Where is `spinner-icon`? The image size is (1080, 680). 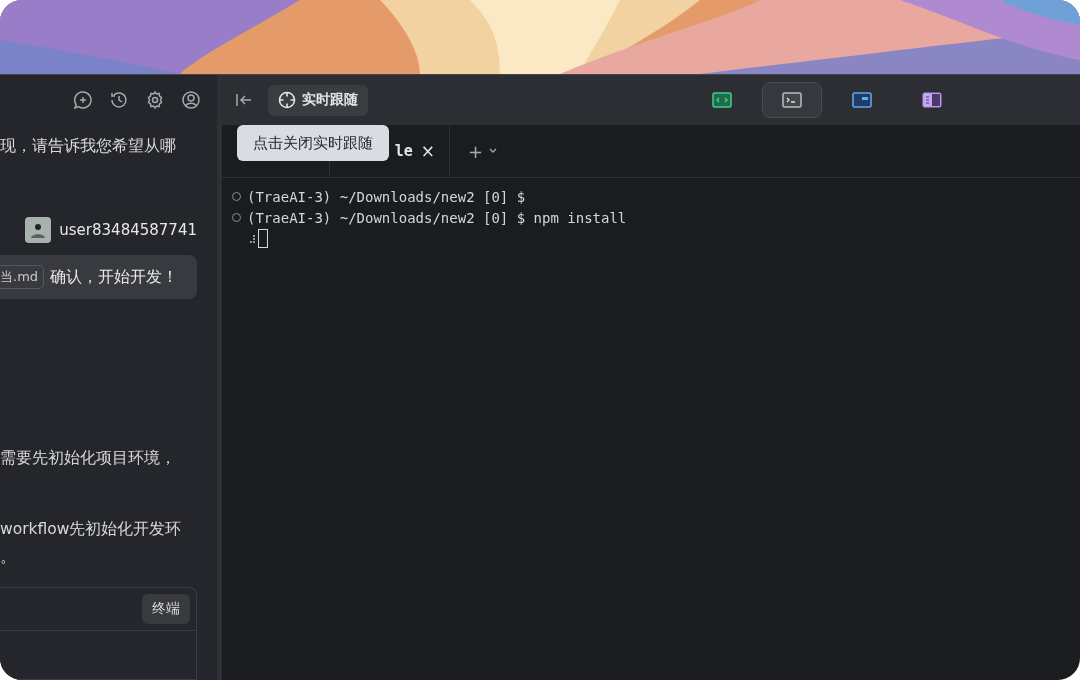 spinner-icon is located at coordinates (253, 238).